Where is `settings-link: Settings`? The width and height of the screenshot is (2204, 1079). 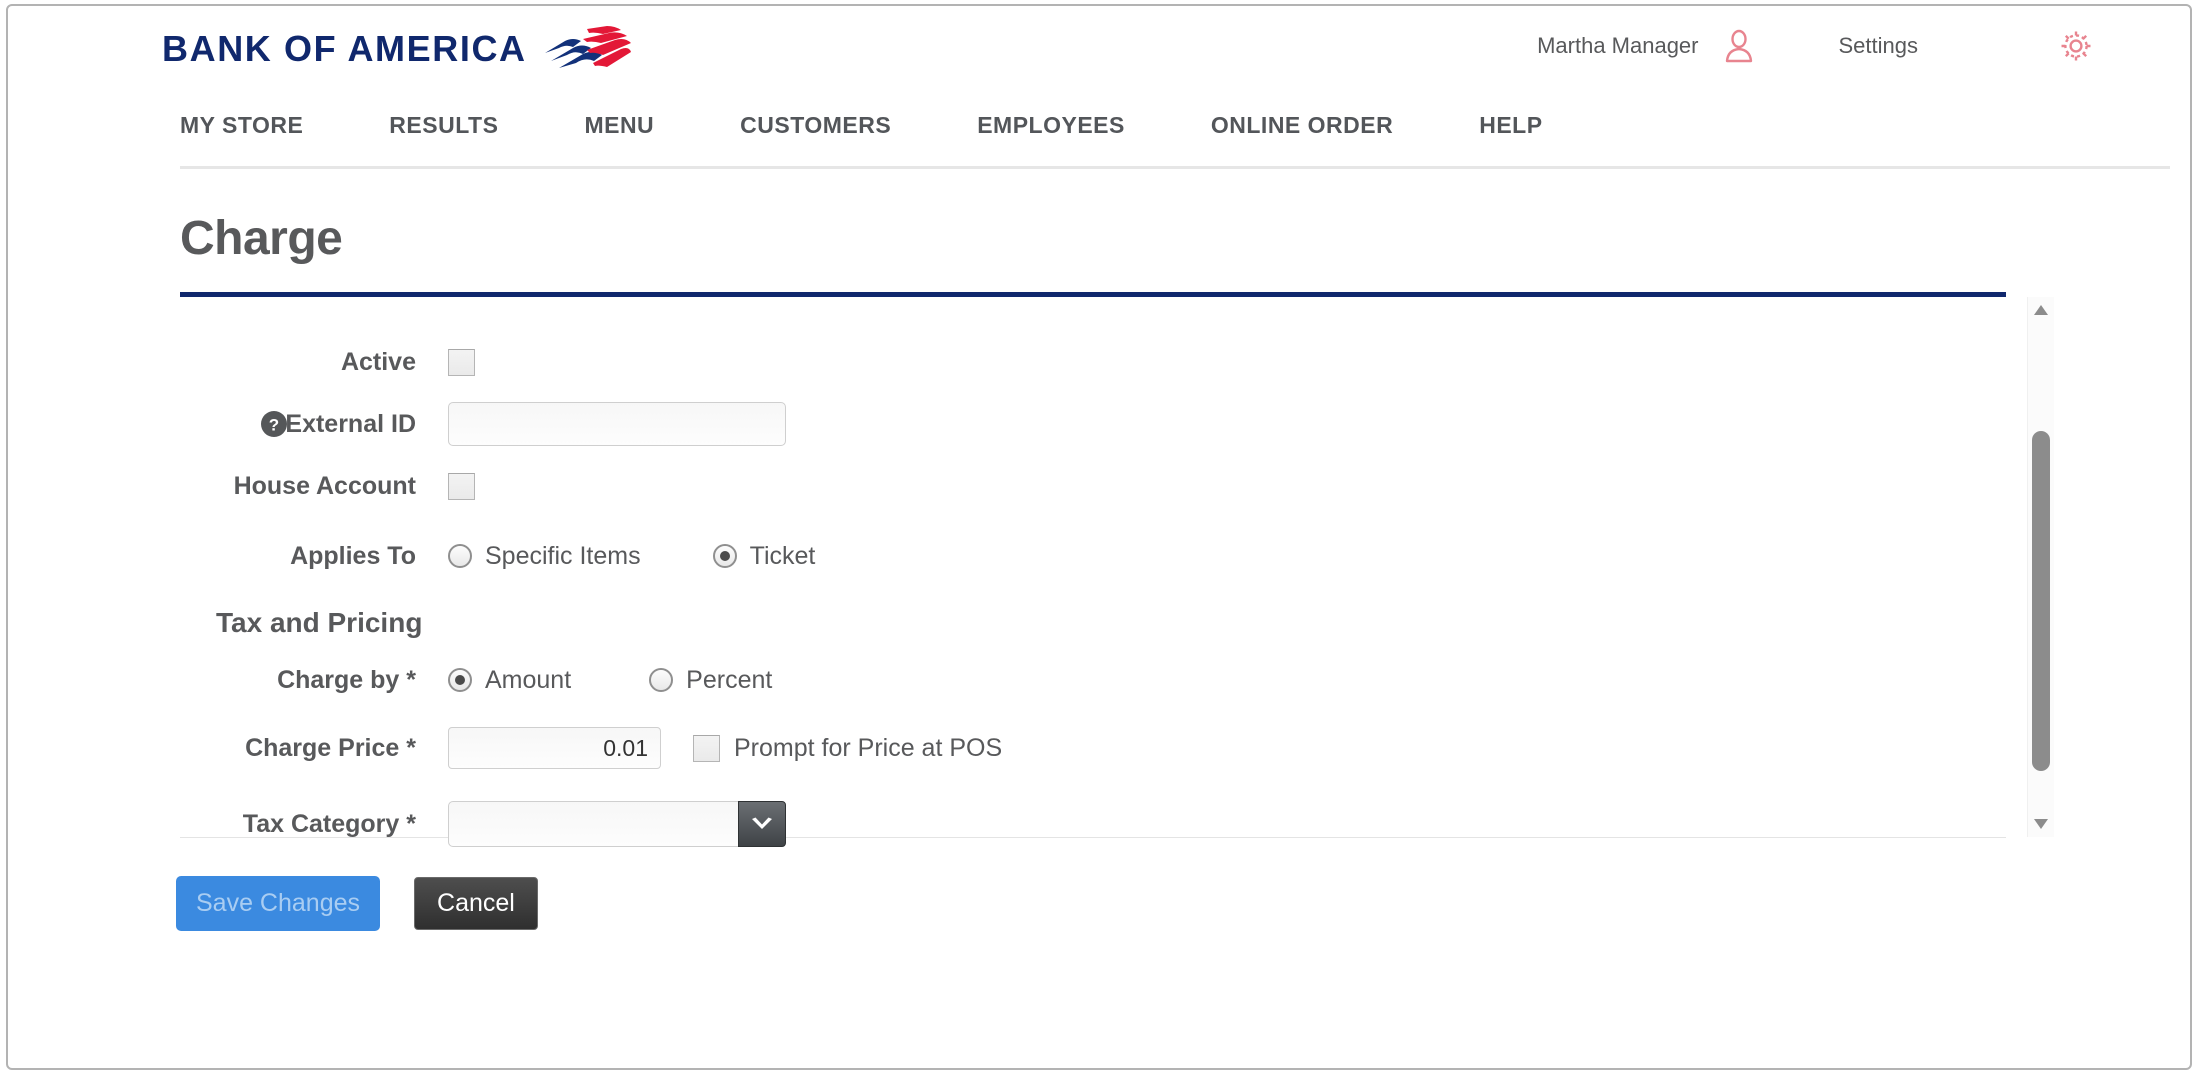 settings-link: Settings is located at coordinates (1879, 46).